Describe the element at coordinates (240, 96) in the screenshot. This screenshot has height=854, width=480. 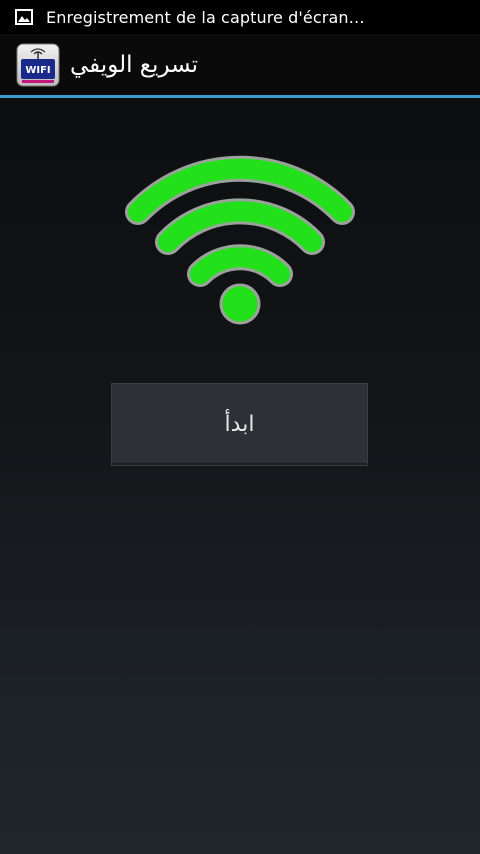
I see `action-bar-divider` at that location.